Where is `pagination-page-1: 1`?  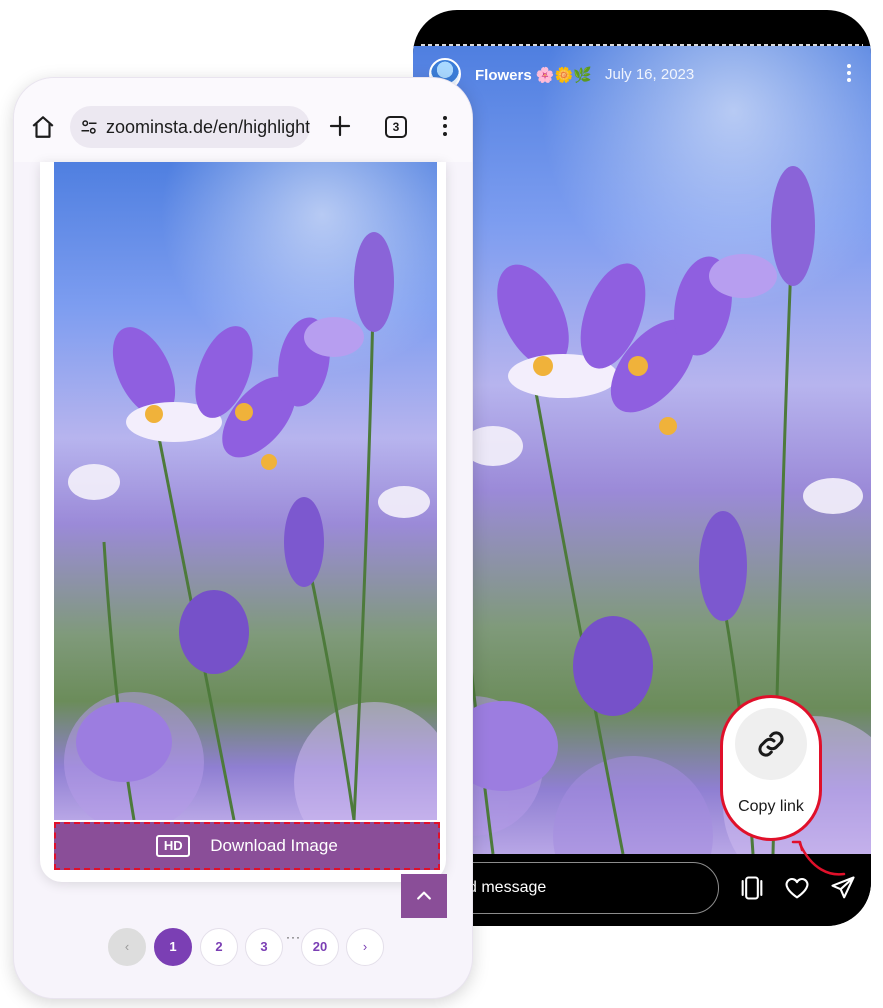 pagination-page-1: 1 is located at coordinates (173, 947).